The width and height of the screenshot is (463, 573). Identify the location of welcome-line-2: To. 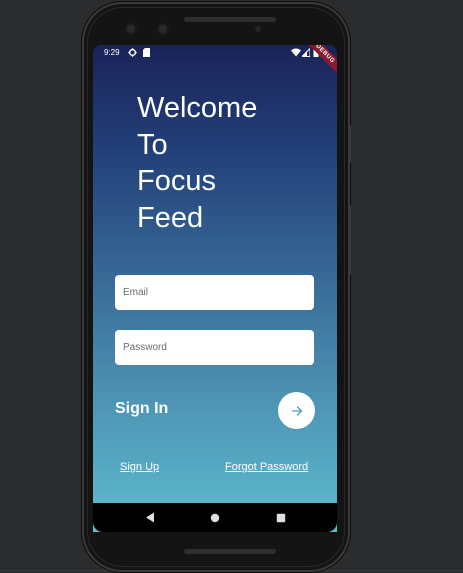
(152, 144).